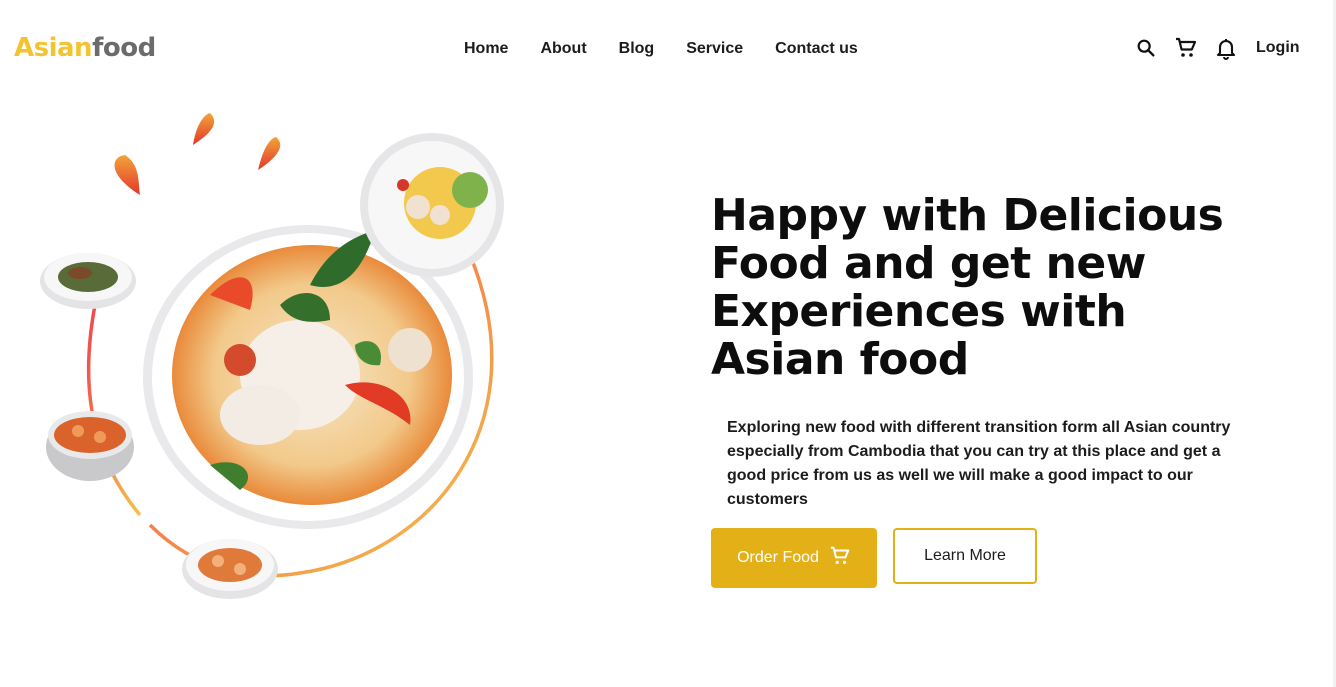 The width and height of the screenshot is (1336, 687). I want to click on bell-icon, so click(1226, 48).